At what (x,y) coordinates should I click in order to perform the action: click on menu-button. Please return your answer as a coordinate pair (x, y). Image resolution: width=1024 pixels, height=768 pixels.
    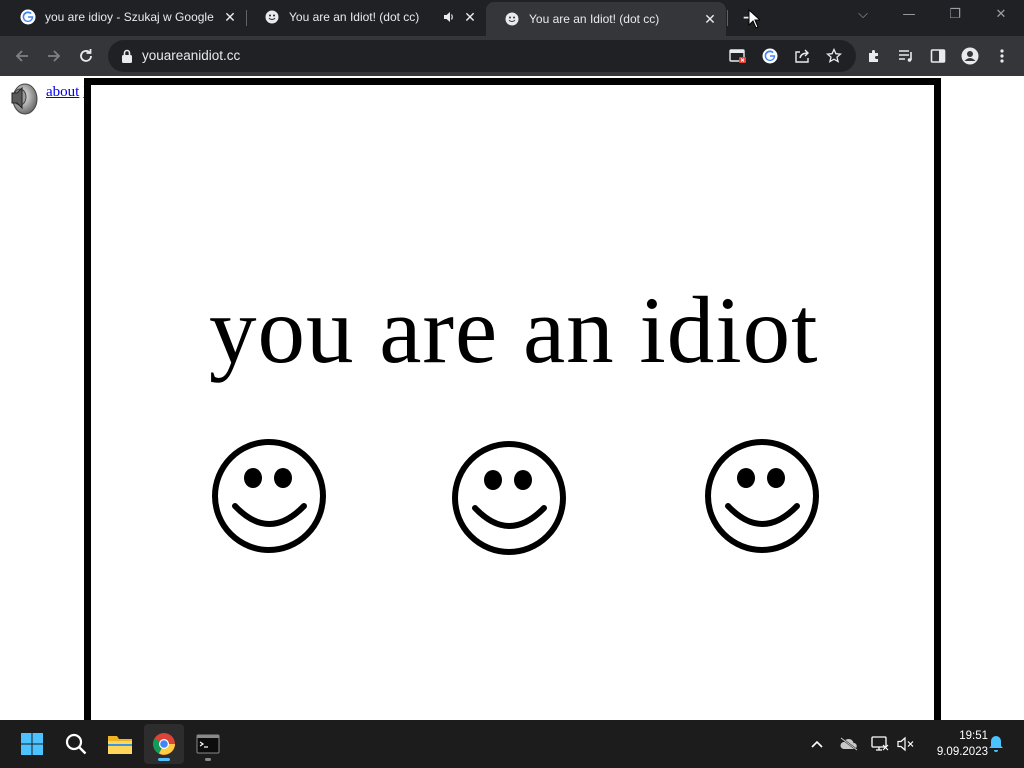
    Looking at the image, I should click on (1002, 56).